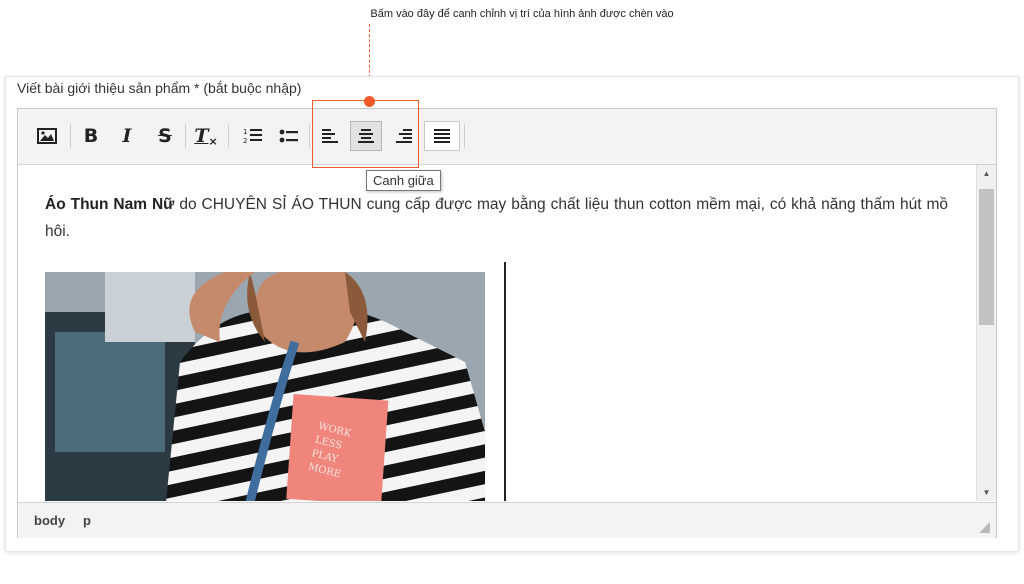  I want to click on bulleted-list-button, so click(289, 136).